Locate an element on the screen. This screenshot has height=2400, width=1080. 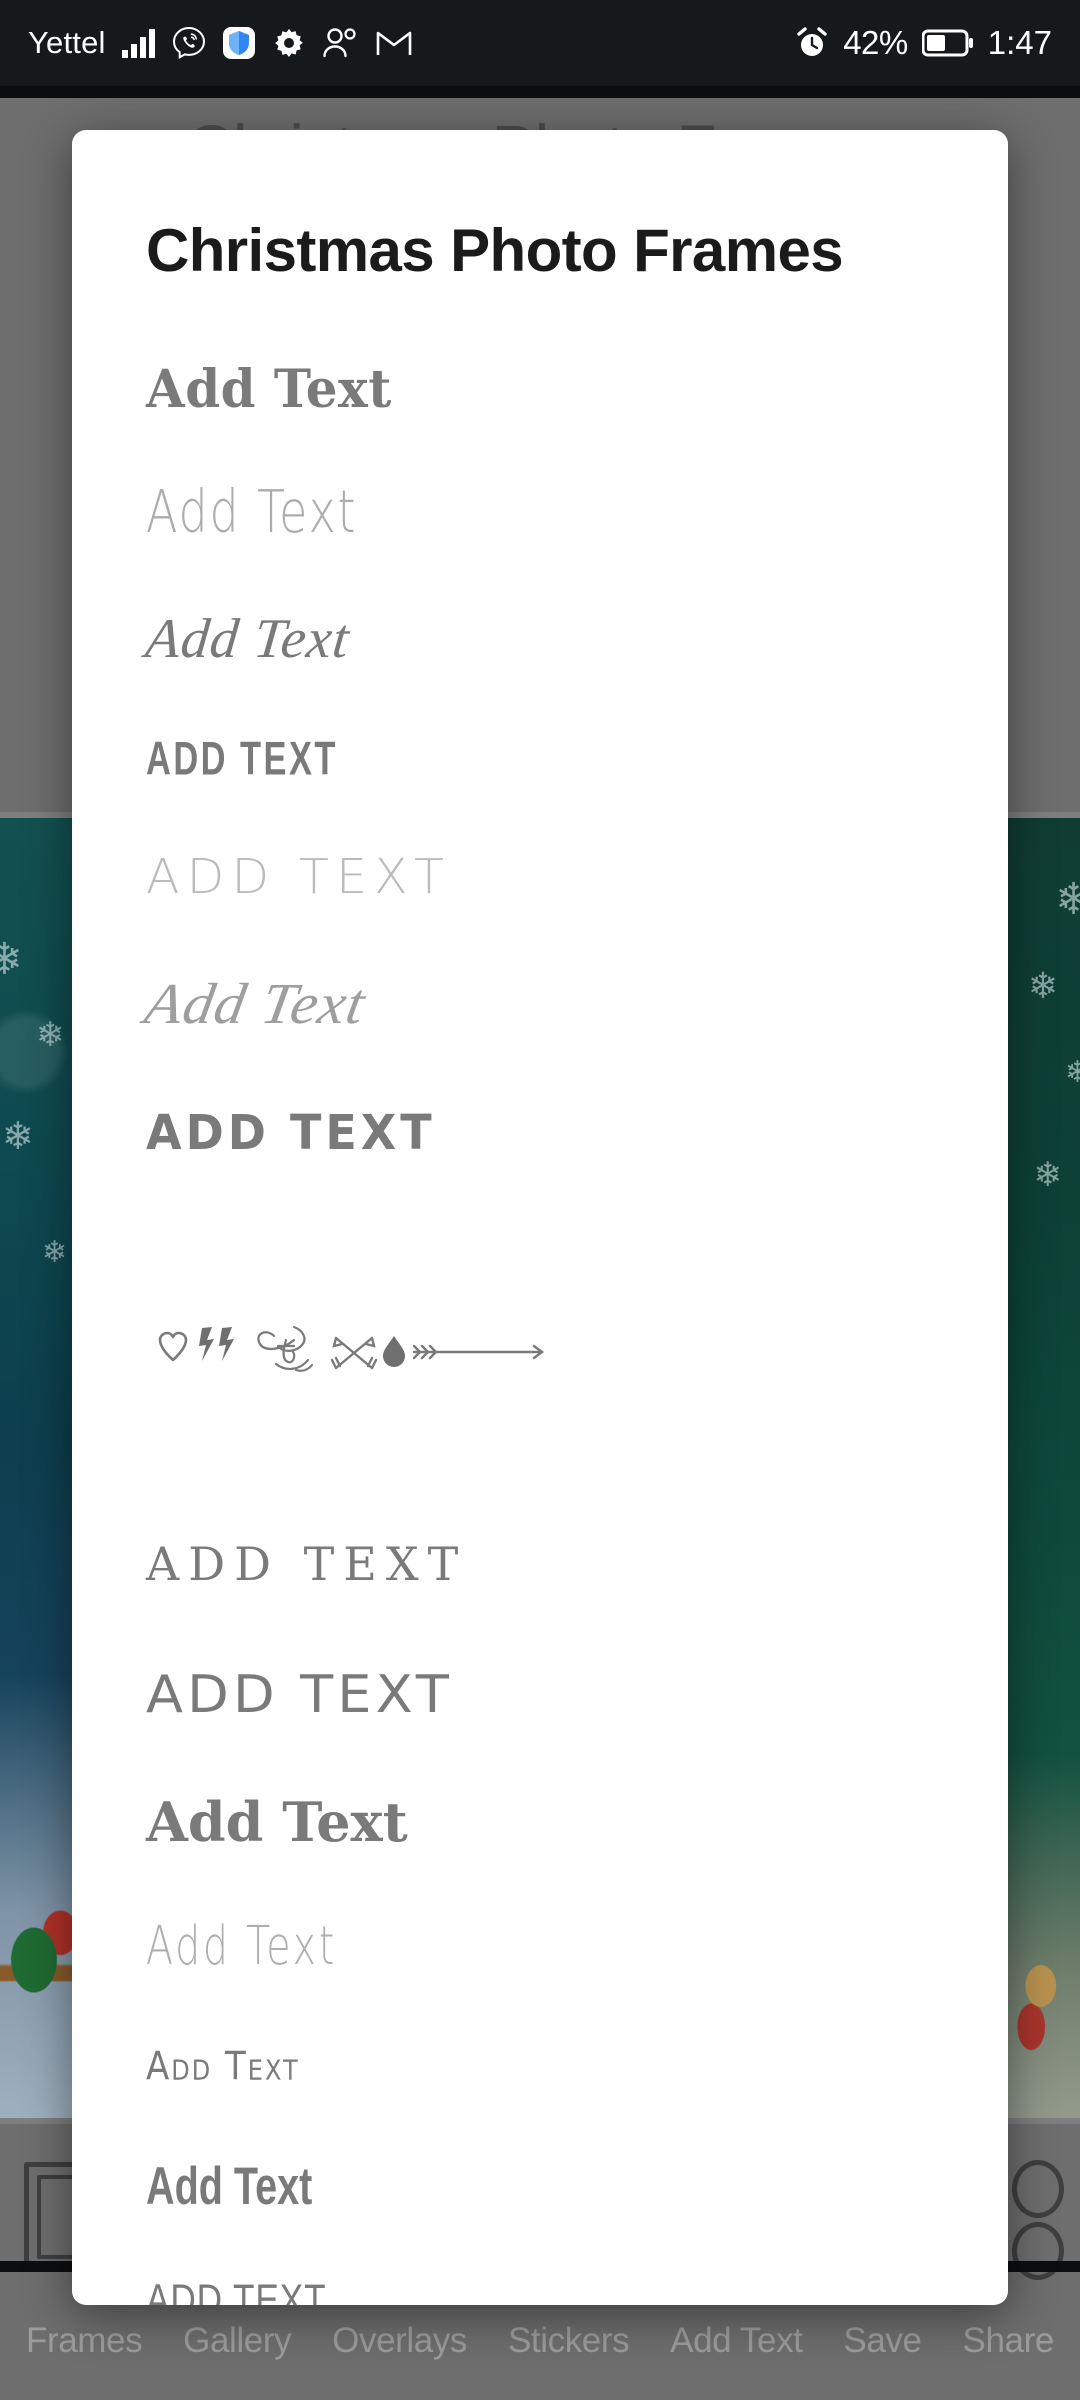
double-lightning-icon is located at coordinates (216, 1344).